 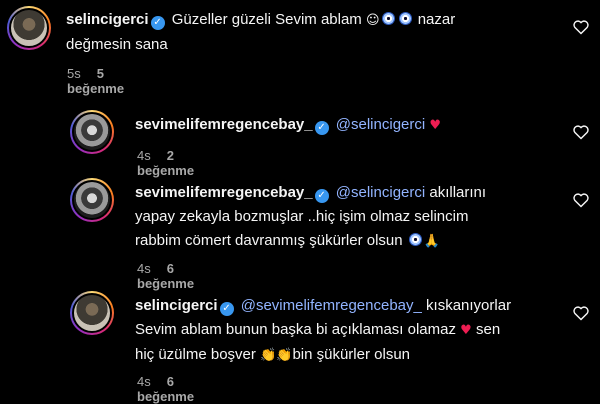 I want to click on comment-meta: 5s 5 beğenme, so click(x=103, y=81).